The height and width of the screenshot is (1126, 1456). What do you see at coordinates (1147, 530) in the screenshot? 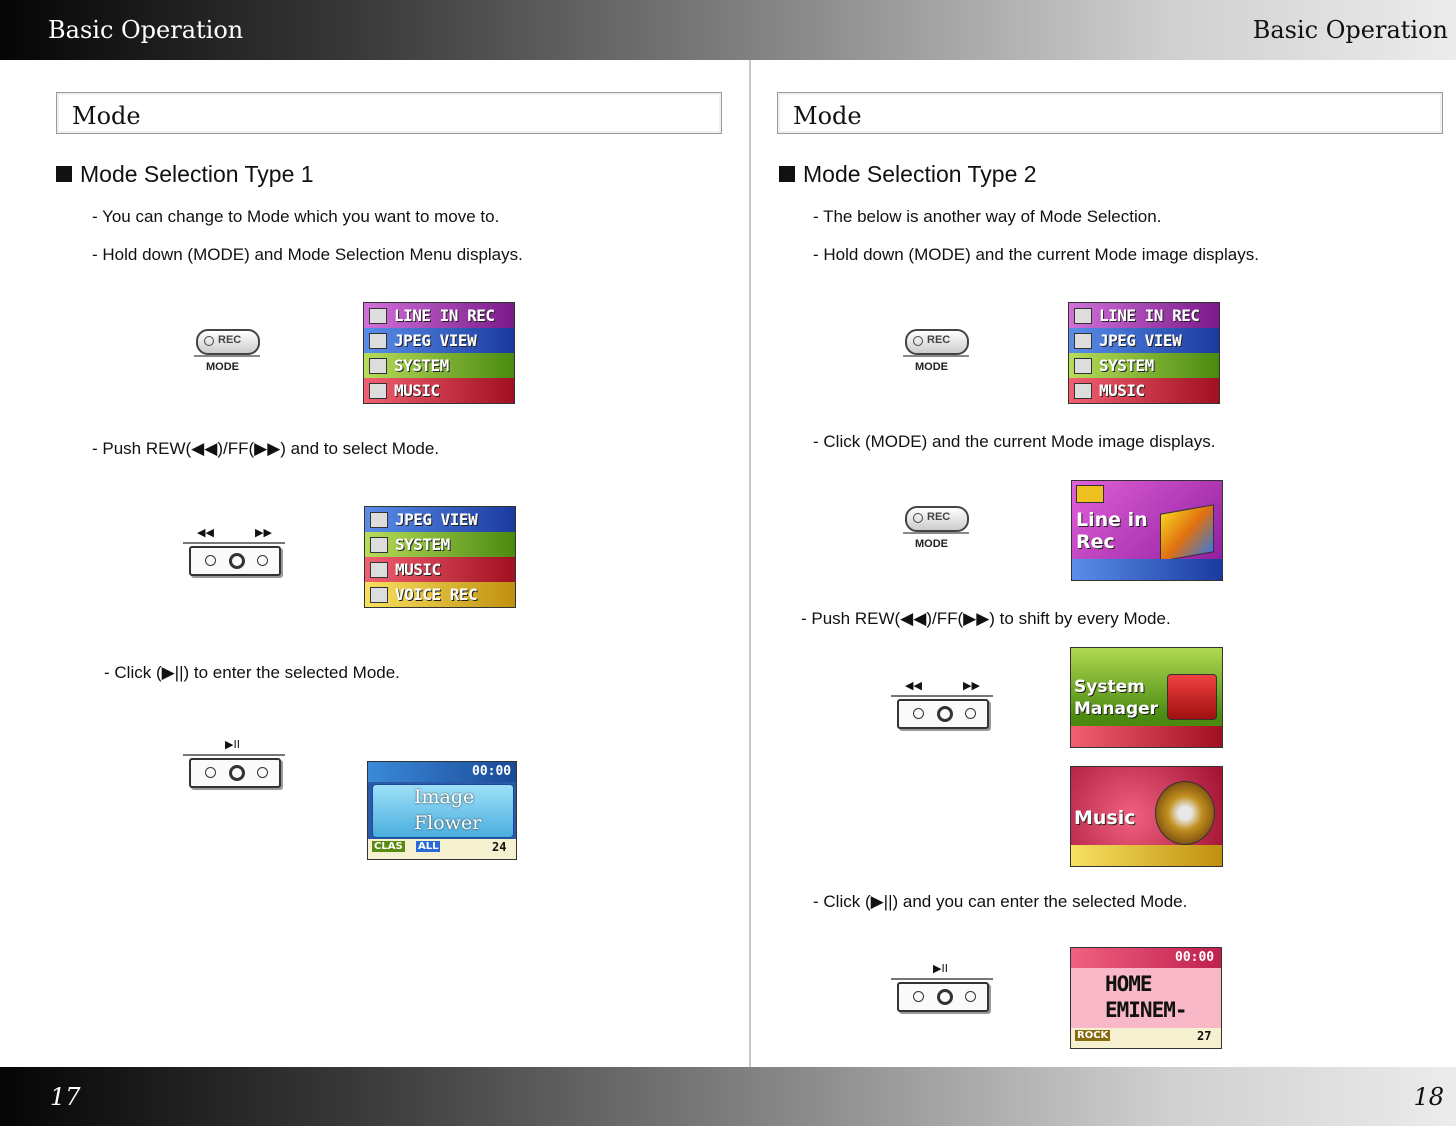
I see `line-in-rec-screen: Line in Rec` at bounding box center [1147, 530].